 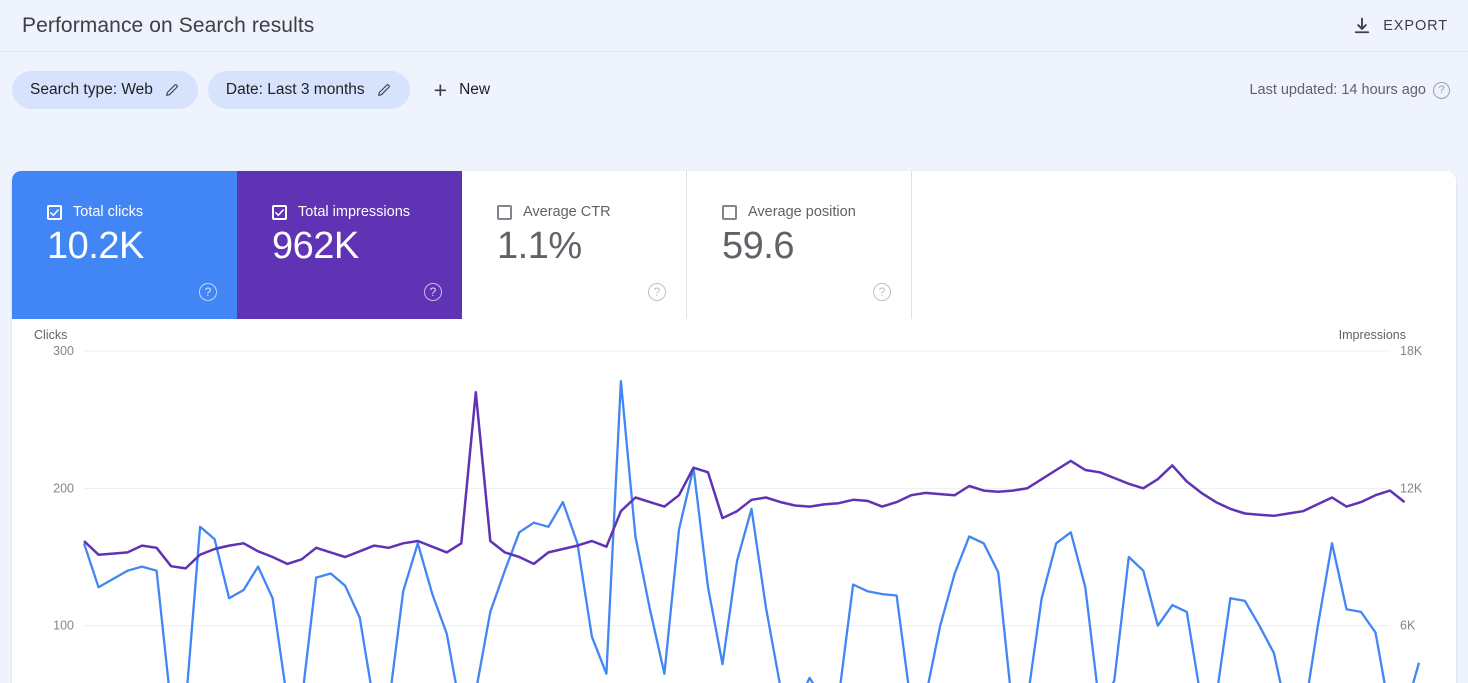 What do you see at coordinates (802, 212) in the screenshot?
I see `metric-label-average-position: Average position` at bounding box center [802, 212].